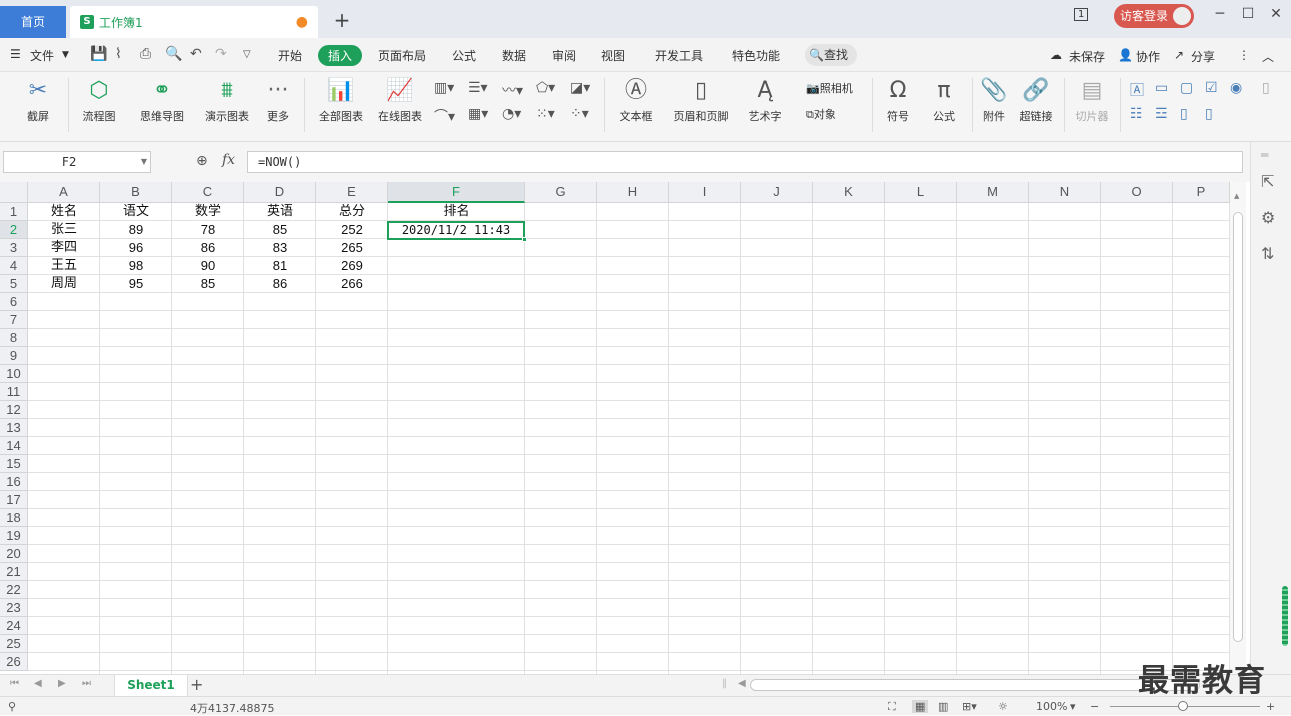 Image resolution: width=1291 pixels, height=716 pixels. I want to click on split-handle-icon: ‖, so click(724, 683).